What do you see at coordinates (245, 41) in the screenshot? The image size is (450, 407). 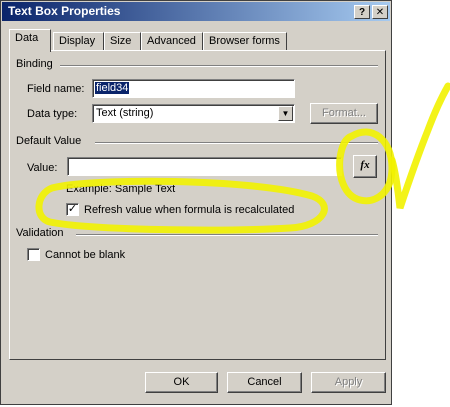 I see `tab-browser-forms: Browser forms` at bounding box center [245, 41].